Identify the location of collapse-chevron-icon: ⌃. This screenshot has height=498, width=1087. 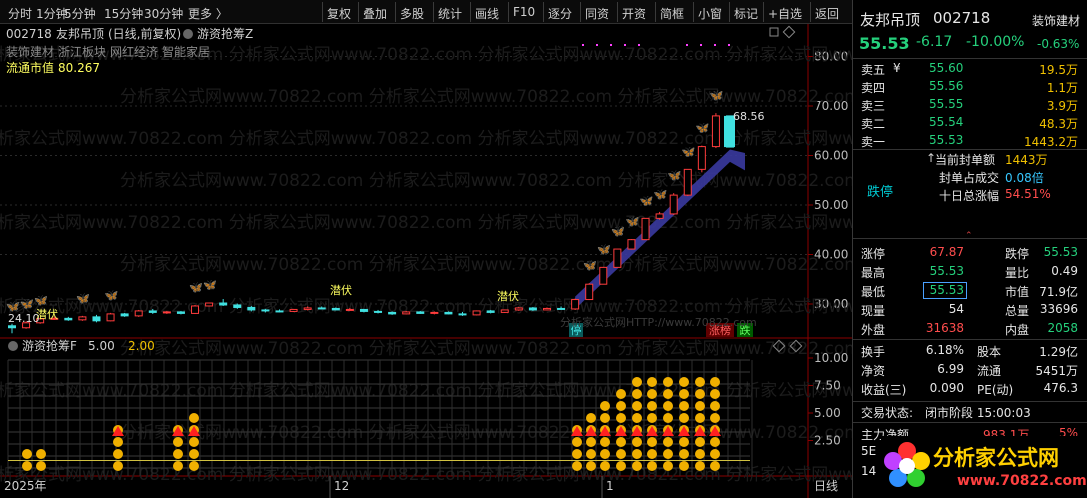
(969, 236).